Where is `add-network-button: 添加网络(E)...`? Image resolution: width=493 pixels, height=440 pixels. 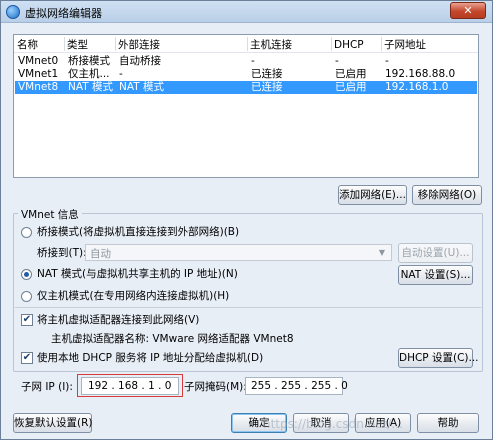
add-network-button: 添加网络(E)... is located at coordinates (372, 195).